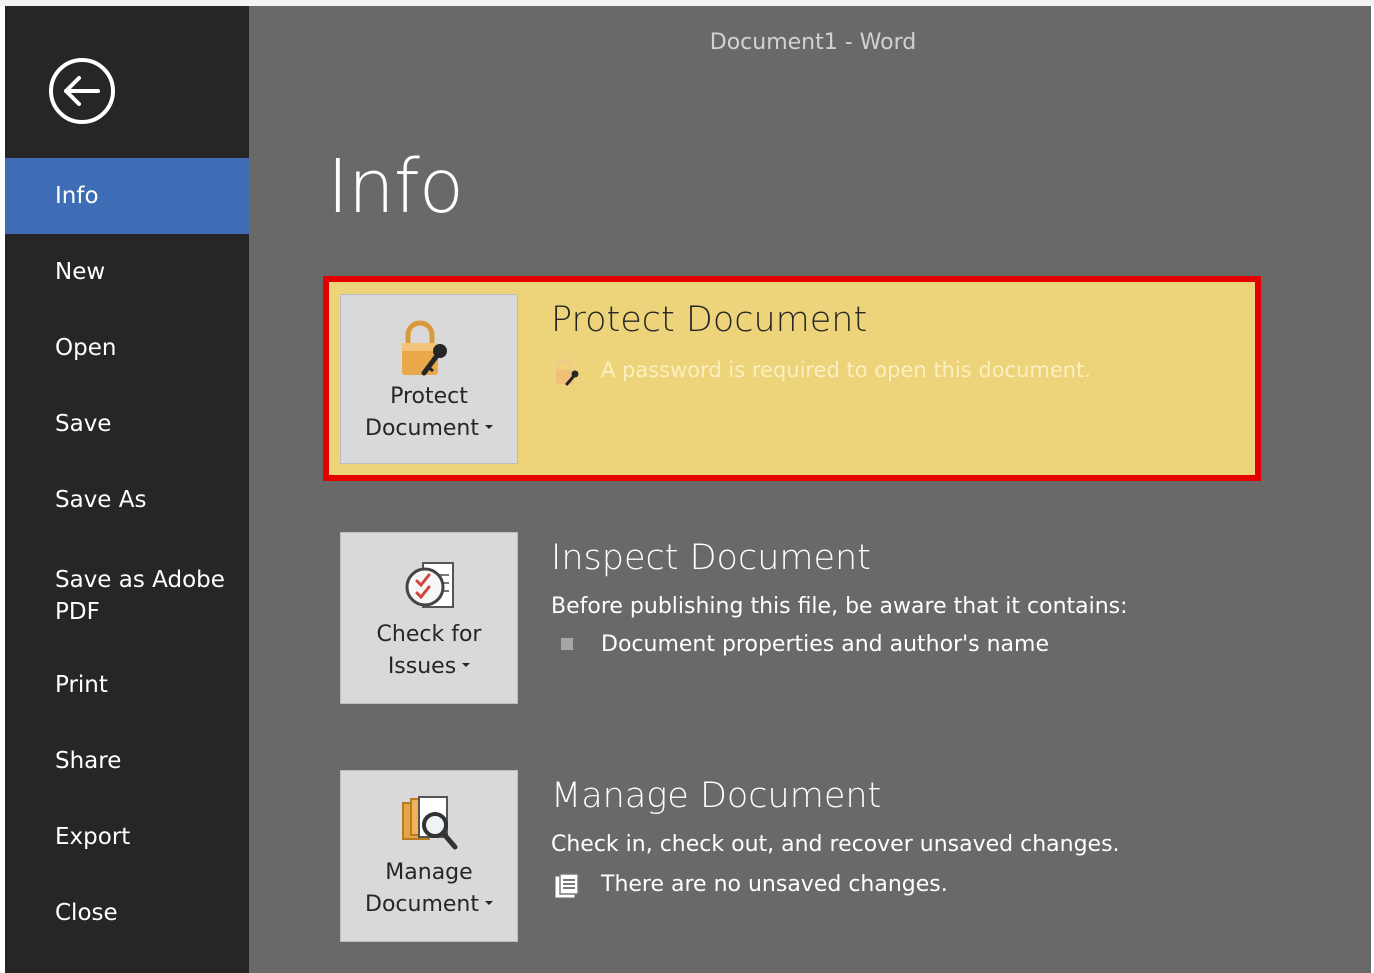 This screenshot has height=973, width=1374. I want to click on check-for-issues-button-label: Check for Issues, so click(429, 651).